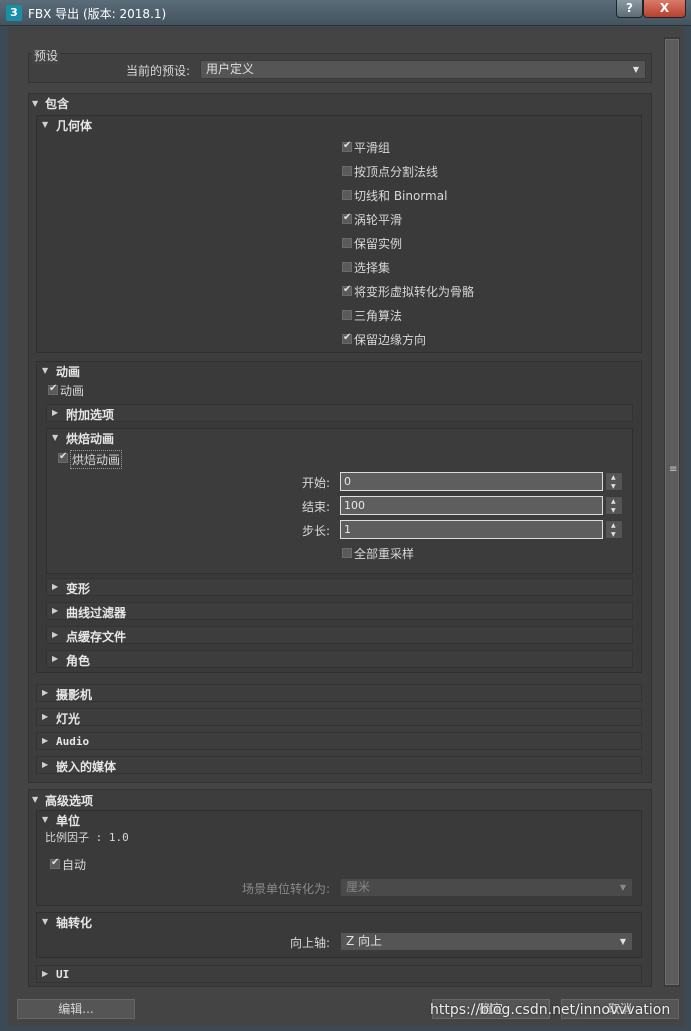  What do you see at coordinates (414, 291) in the screenshot?
I see `geometry-option-label: 将变形虚拟转化为骨骼` at bounding box center [414, 291].